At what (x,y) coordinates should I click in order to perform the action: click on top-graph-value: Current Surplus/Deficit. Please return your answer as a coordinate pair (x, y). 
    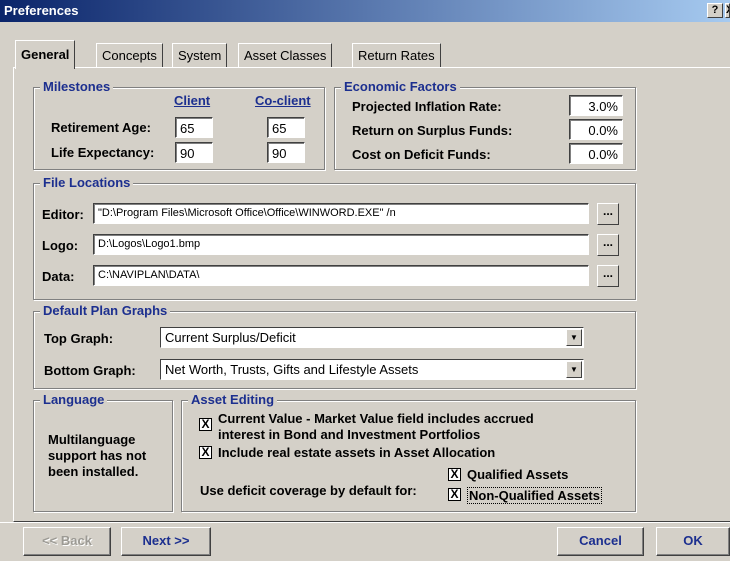
    Looking at the image, I should click on (230, 337).